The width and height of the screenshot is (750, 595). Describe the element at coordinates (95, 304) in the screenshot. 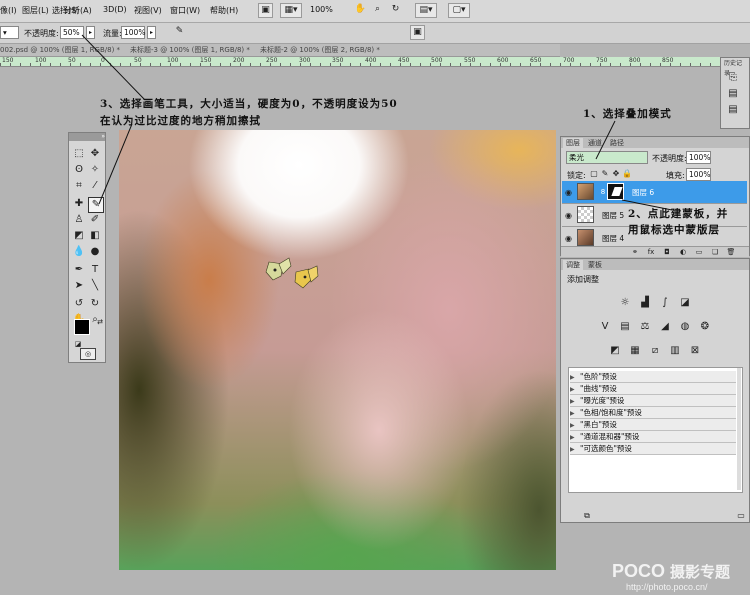

I see `3d-orbit-icon: ↻` at that location.